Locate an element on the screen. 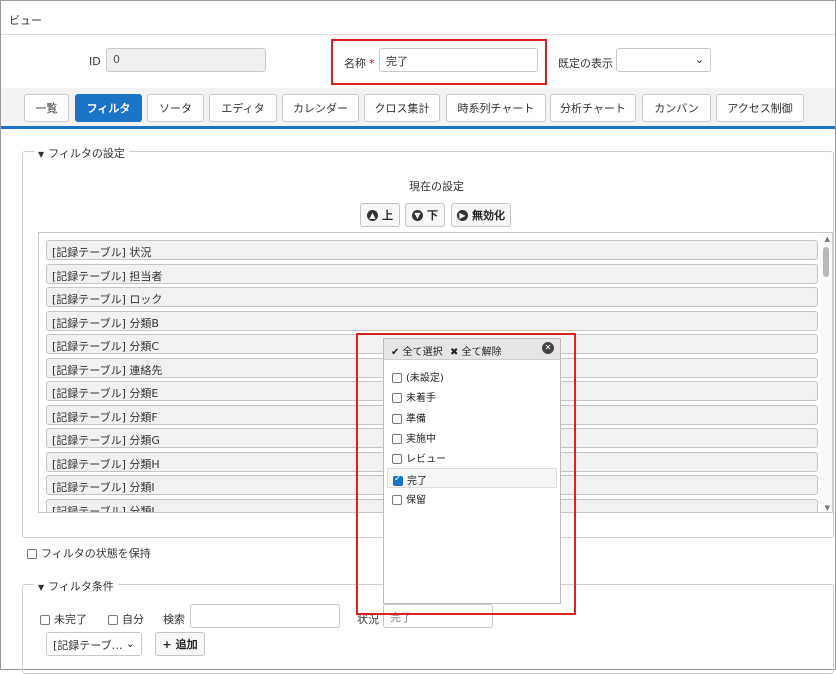  tab-3: ソータ is located at coordinates (175, 108).